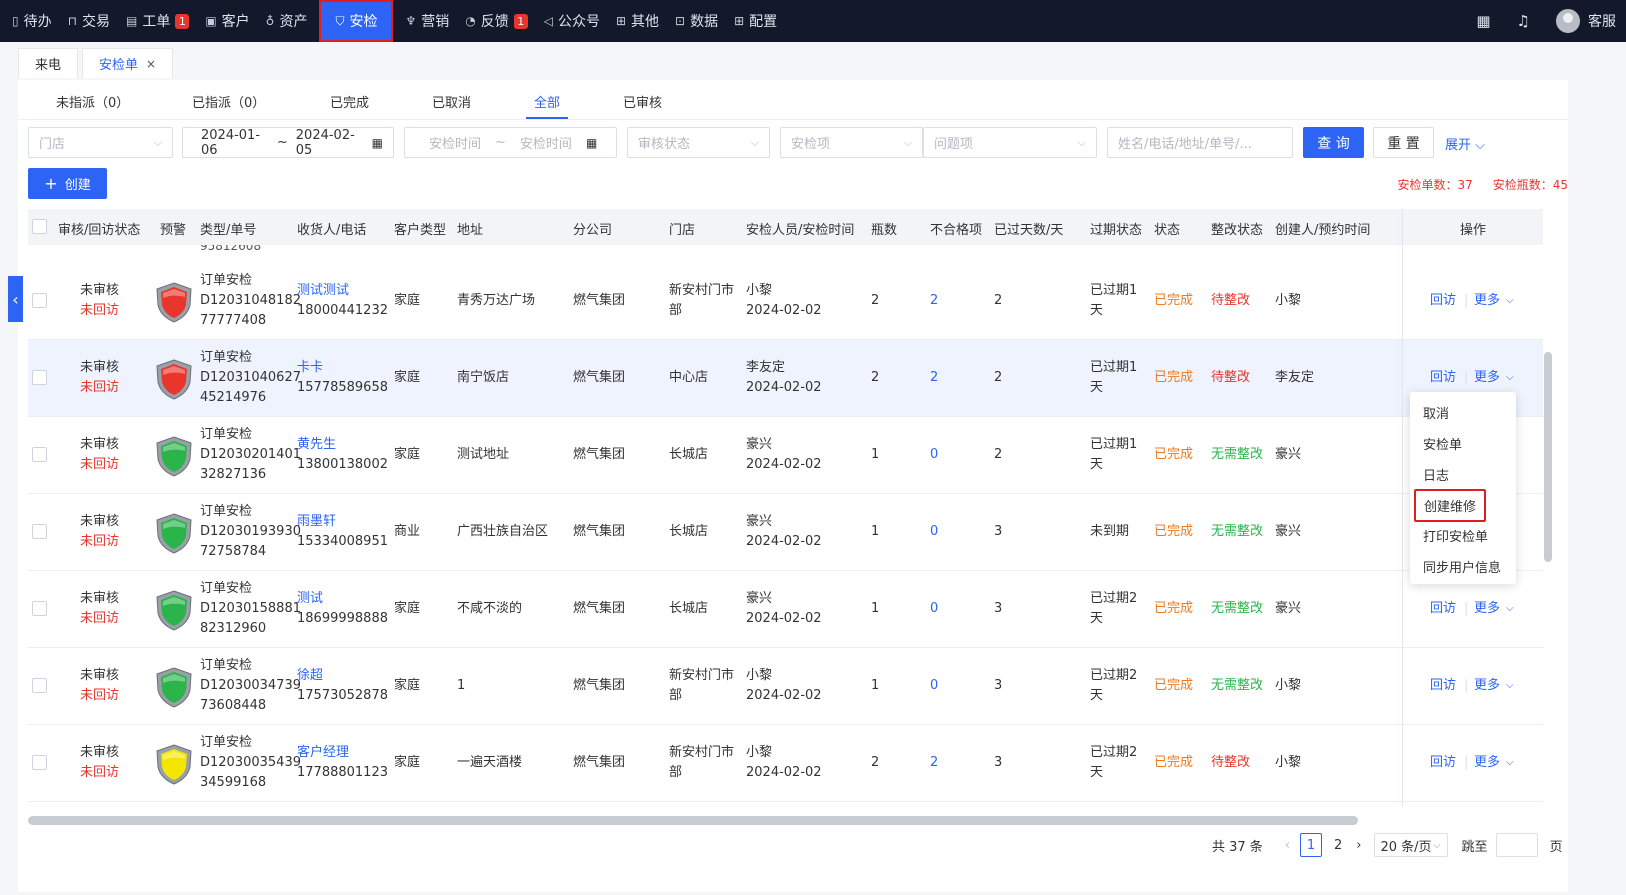 The height and width of the screenshot is (895, 1626). I want to click on menu-item-log: 日志, so click(1436, 474).